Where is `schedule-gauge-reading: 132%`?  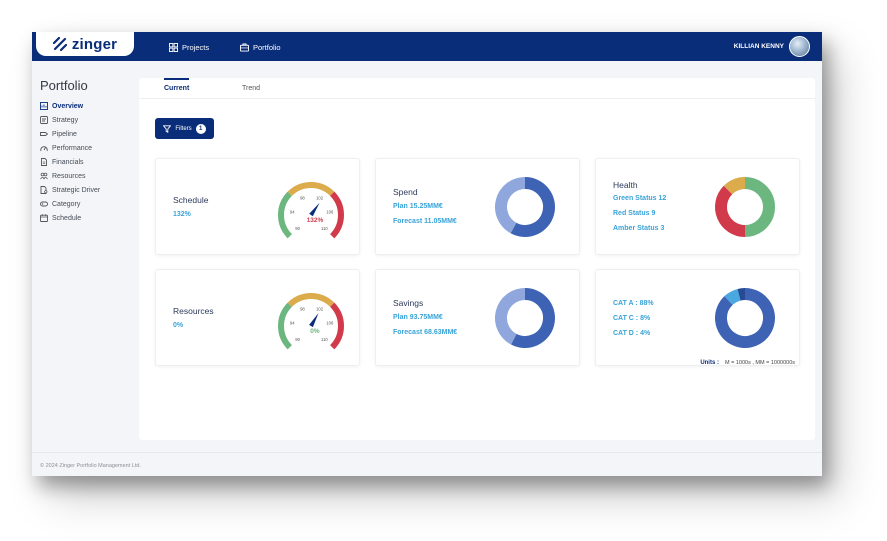 schedule-gauge-reading: 132% is located at coordinates (315, 220).